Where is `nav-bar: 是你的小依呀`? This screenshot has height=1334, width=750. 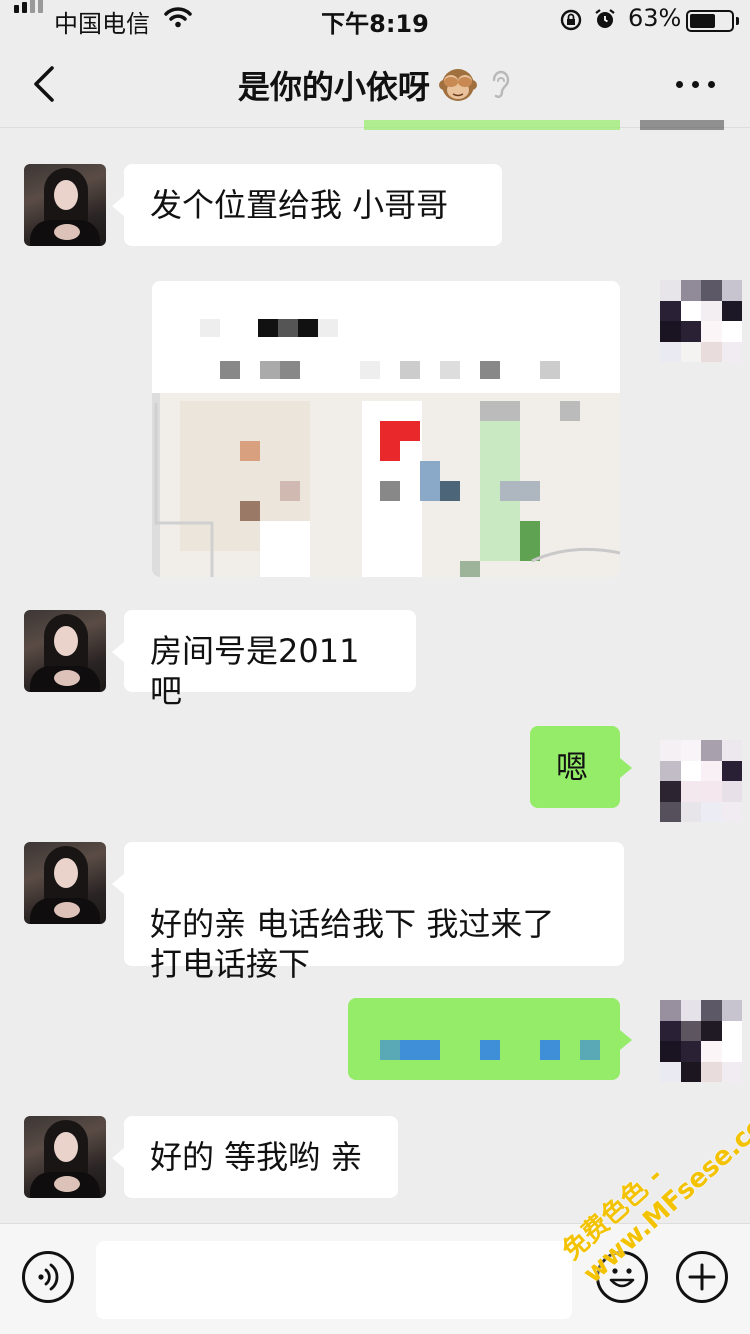 nav-bar: 是你的小依呀 is located at coordinates (375, 84).